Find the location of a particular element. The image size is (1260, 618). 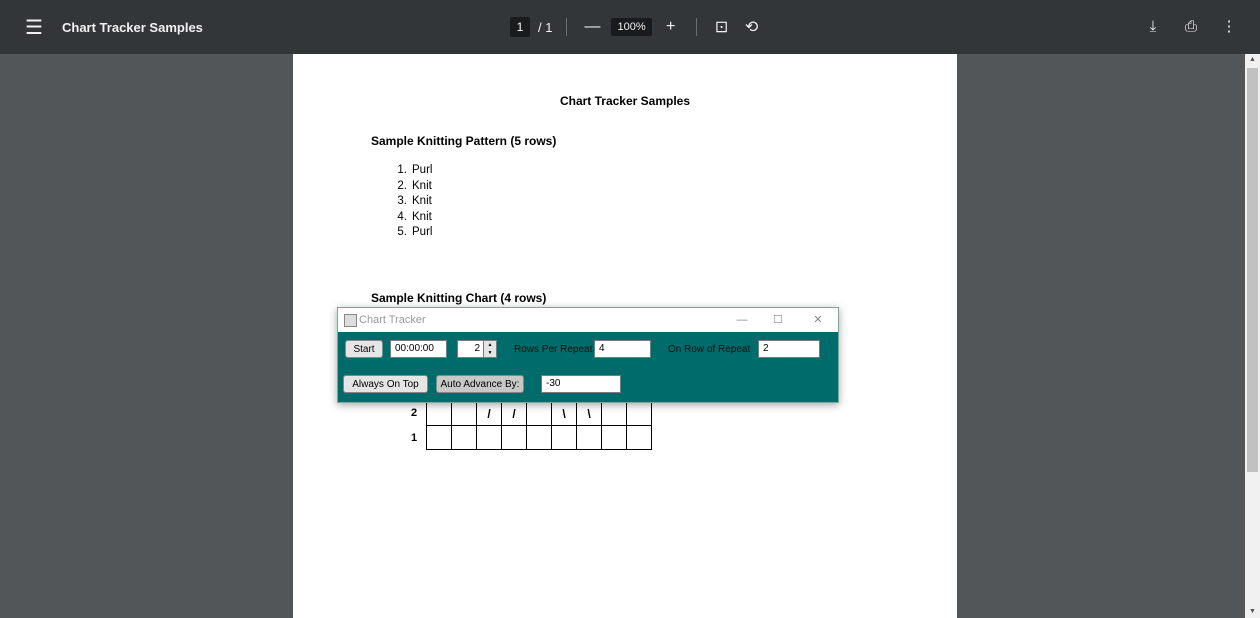

row-spinner: 2 ▲ ▼ is located at coordinates (477, 349).